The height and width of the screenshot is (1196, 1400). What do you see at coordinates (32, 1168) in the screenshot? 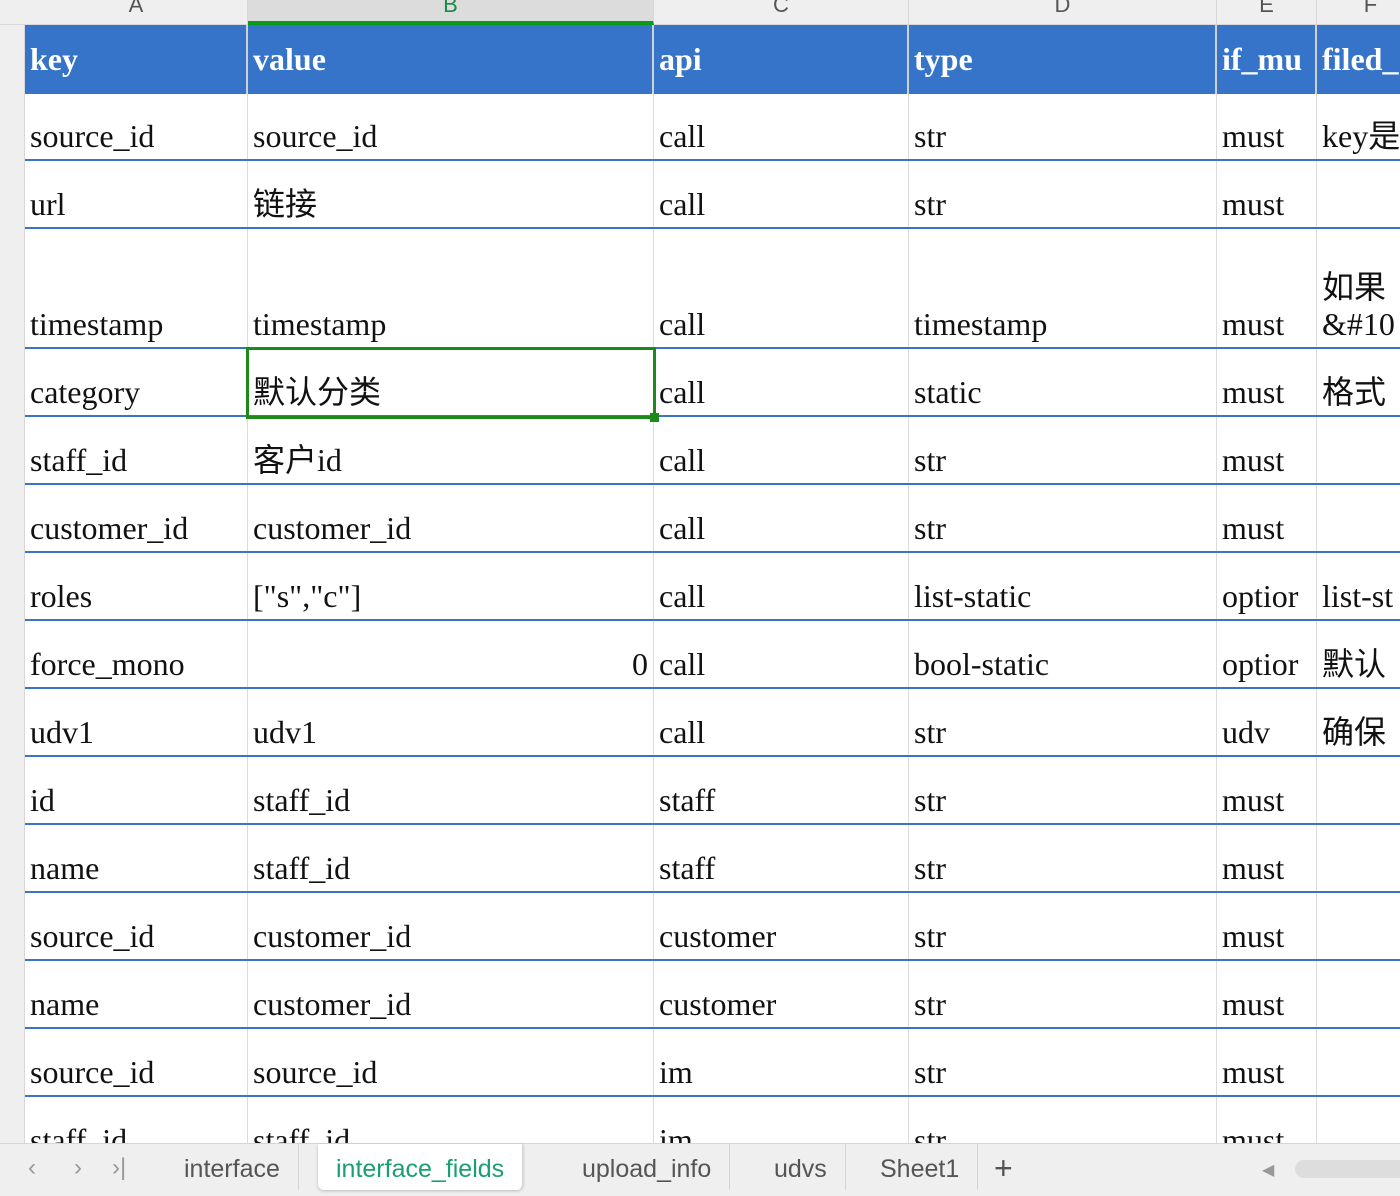
I see `prev-sheet-icon: ‹` at bounding box center [32, 1168].